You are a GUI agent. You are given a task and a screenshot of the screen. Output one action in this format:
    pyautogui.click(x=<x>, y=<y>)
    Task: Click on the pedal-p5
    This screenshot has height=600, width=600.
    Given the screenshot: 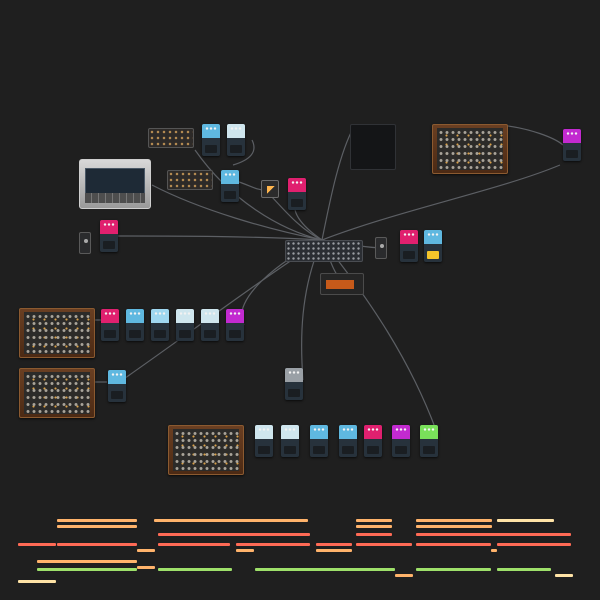 What is the action you would take?
    pyautogui.click(x=109, y=236)
    